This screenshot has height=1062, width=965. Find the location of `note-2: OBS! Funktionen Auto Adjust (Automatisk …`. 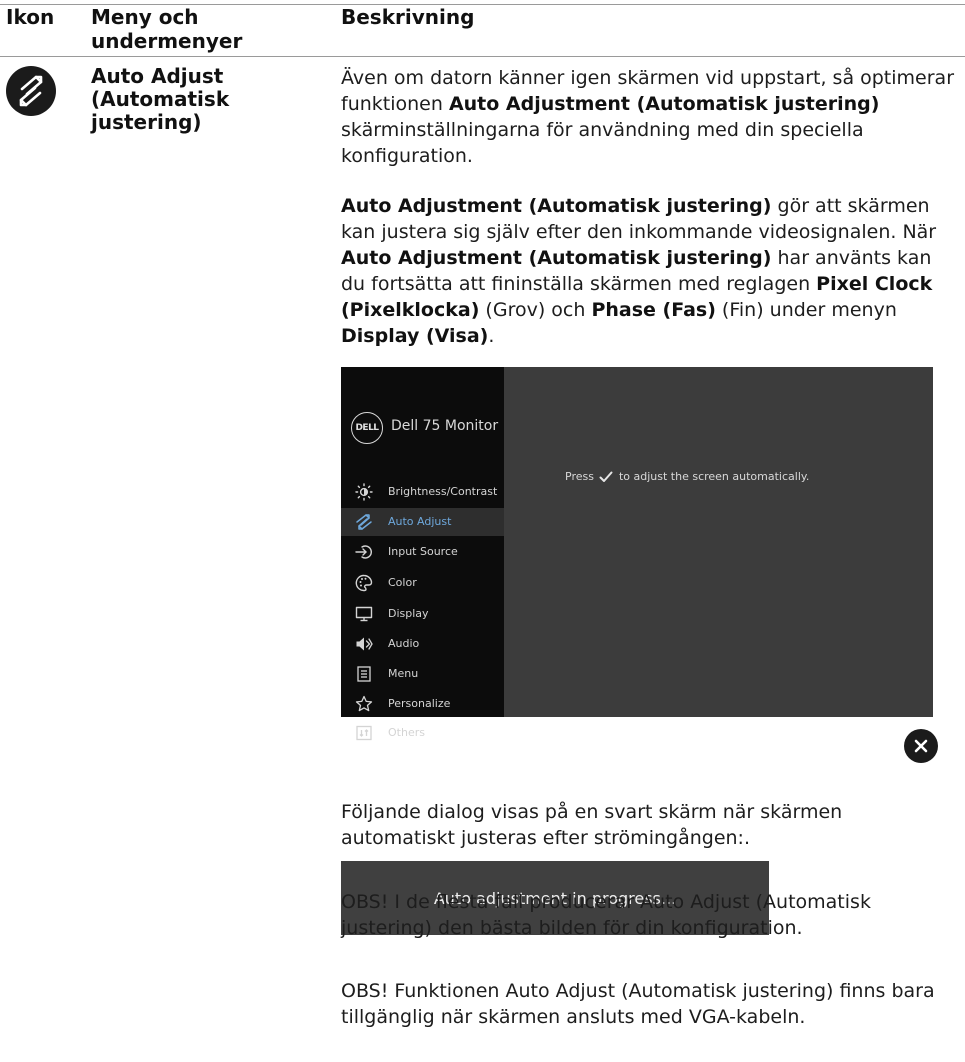

note-2: OBS! Funktionen Auto Adjust (Automatisk … is located at coordinates (638, 1004).